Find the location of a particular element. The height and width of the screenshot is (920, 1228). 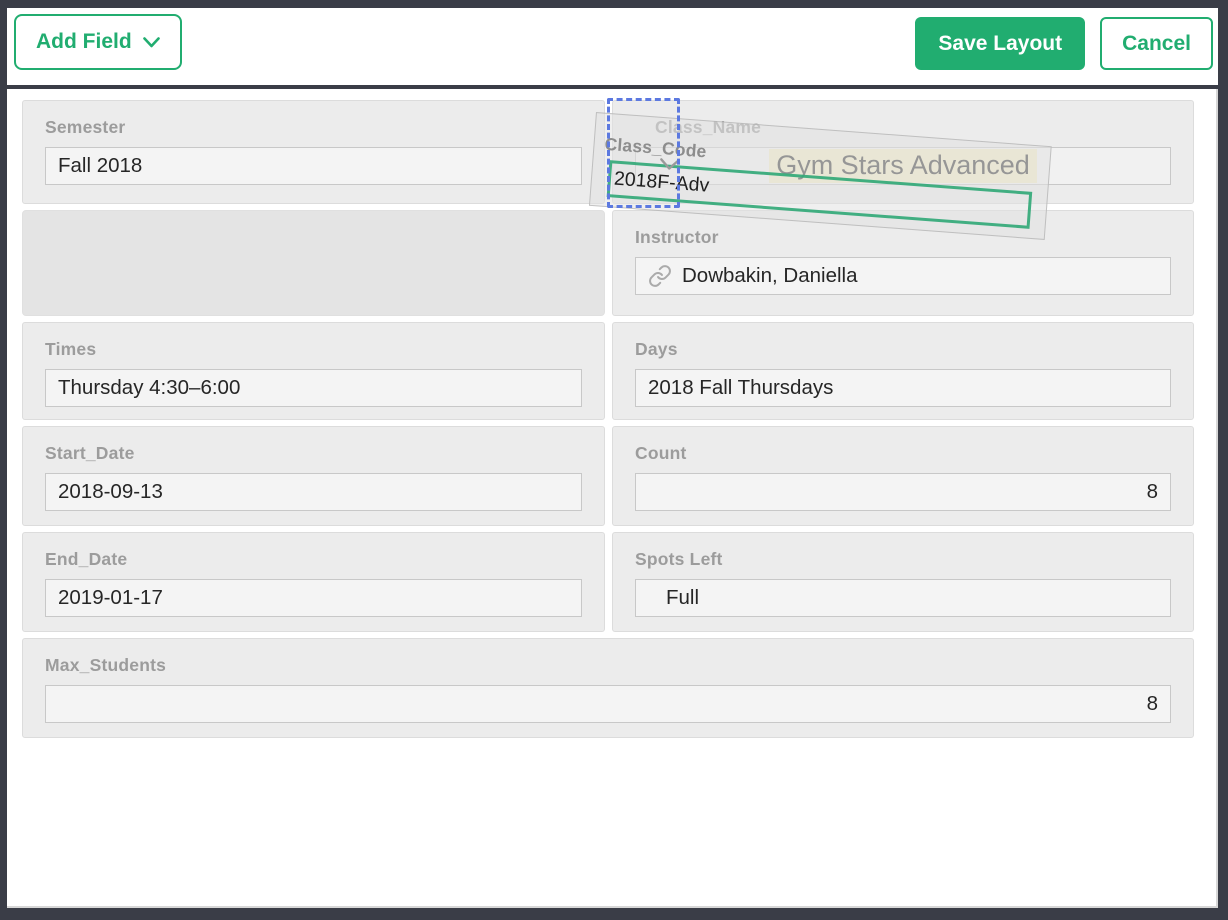

field-max-students: Max_Students 8 is located at coordinates (608, 688).